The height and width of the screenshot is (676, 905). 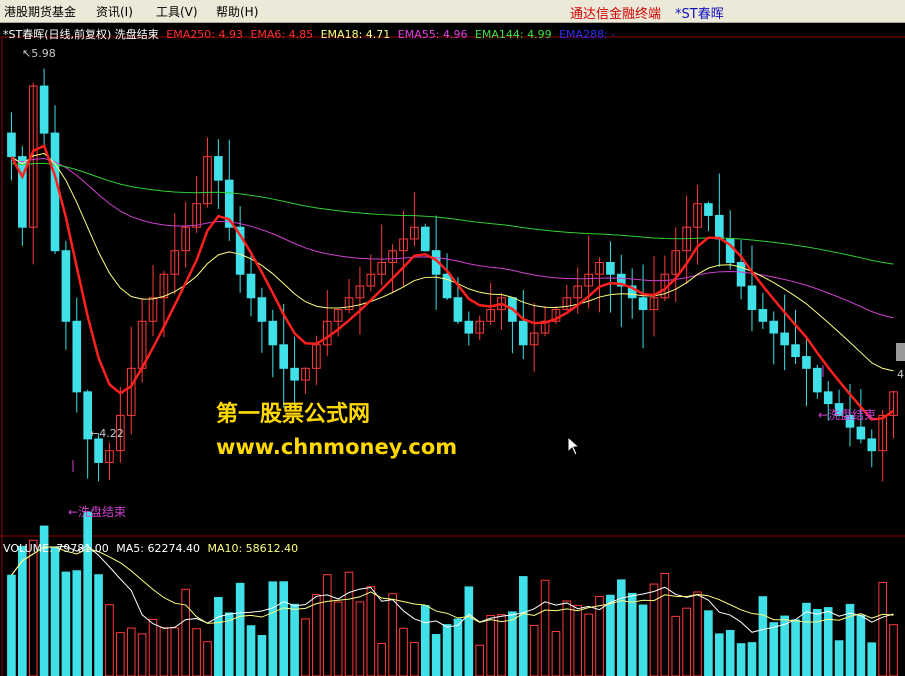 I want to click on chart-header: *ST春晖(日线,前复权) 洗盘结束, so click(x=81, y=34).